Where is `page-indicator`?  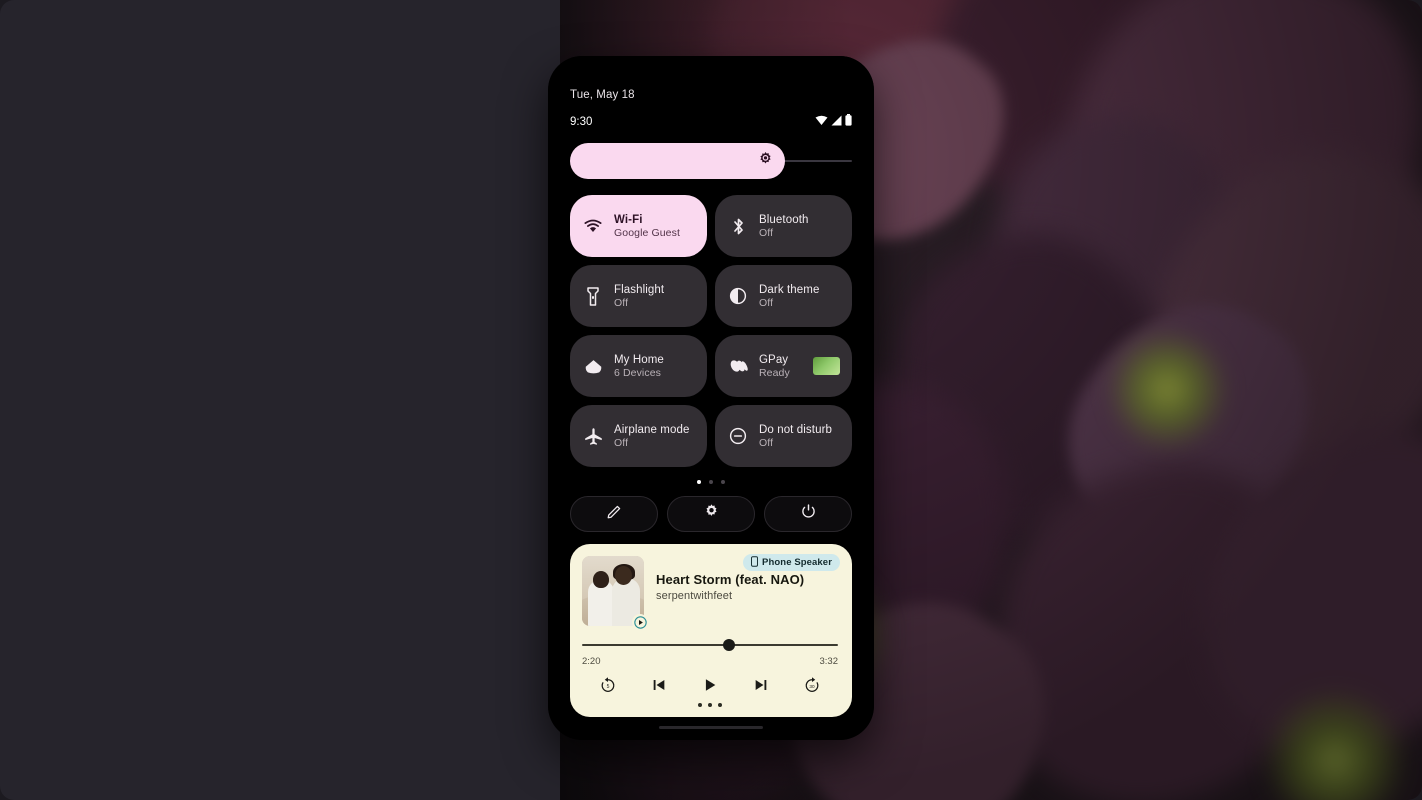 page-indicator is located at coordinates (711, 482).